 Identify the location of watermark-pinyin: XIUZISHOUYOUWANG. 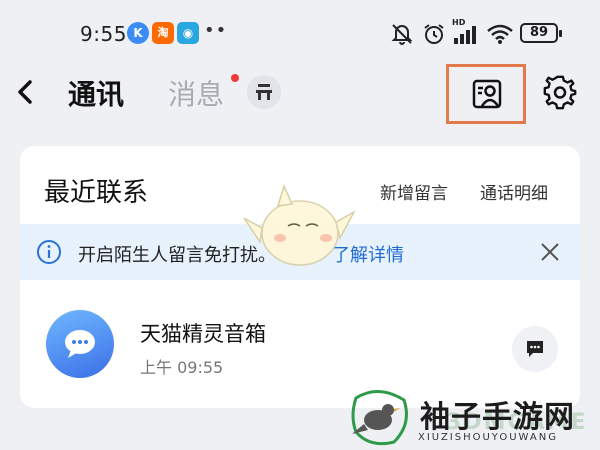
(488, 437).